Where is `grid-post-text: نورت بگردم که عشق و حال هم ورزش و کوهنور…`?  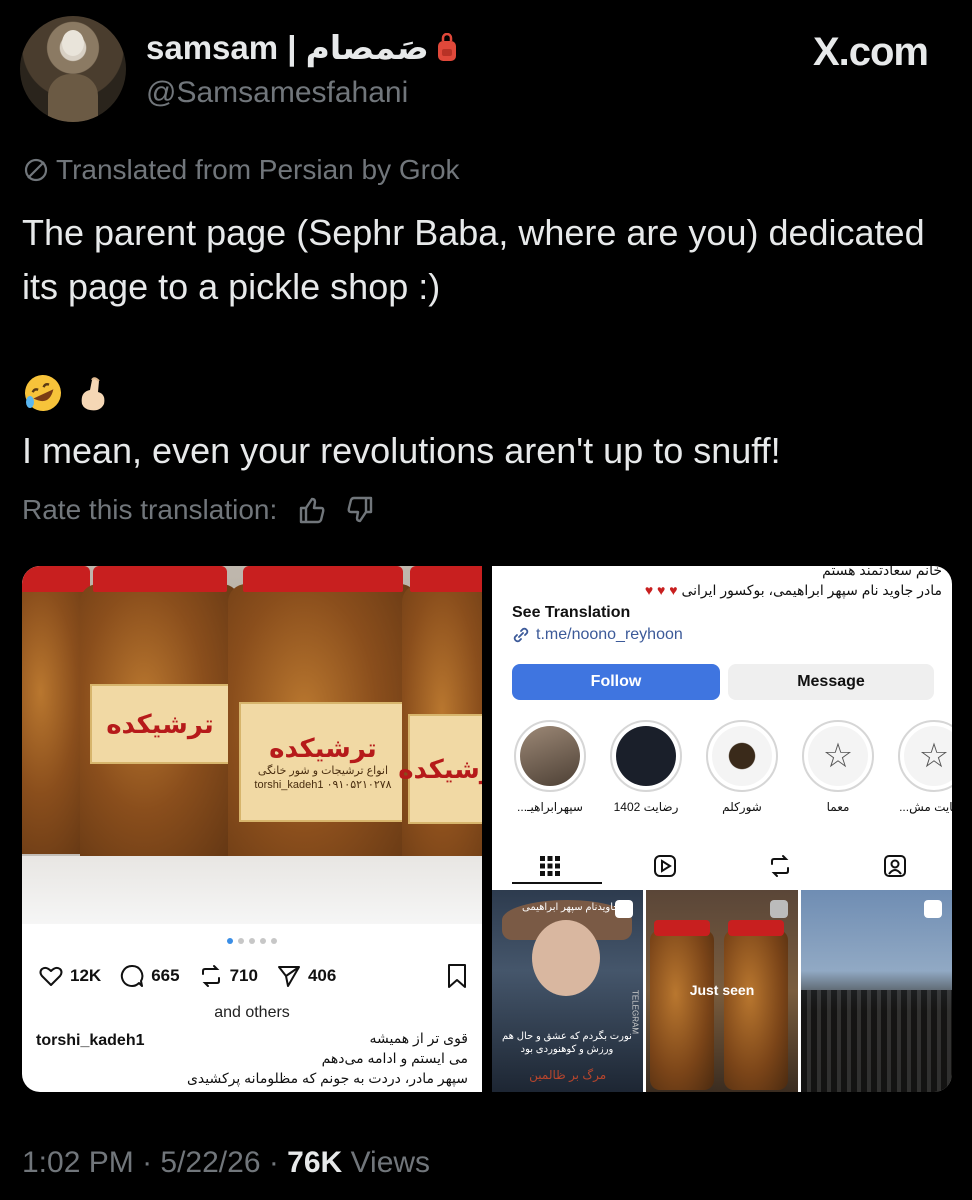
grid-post-text: نورت بگردم که عشق و حال هم ورزش و کوهنور… is located at coordinates (567, 1043).